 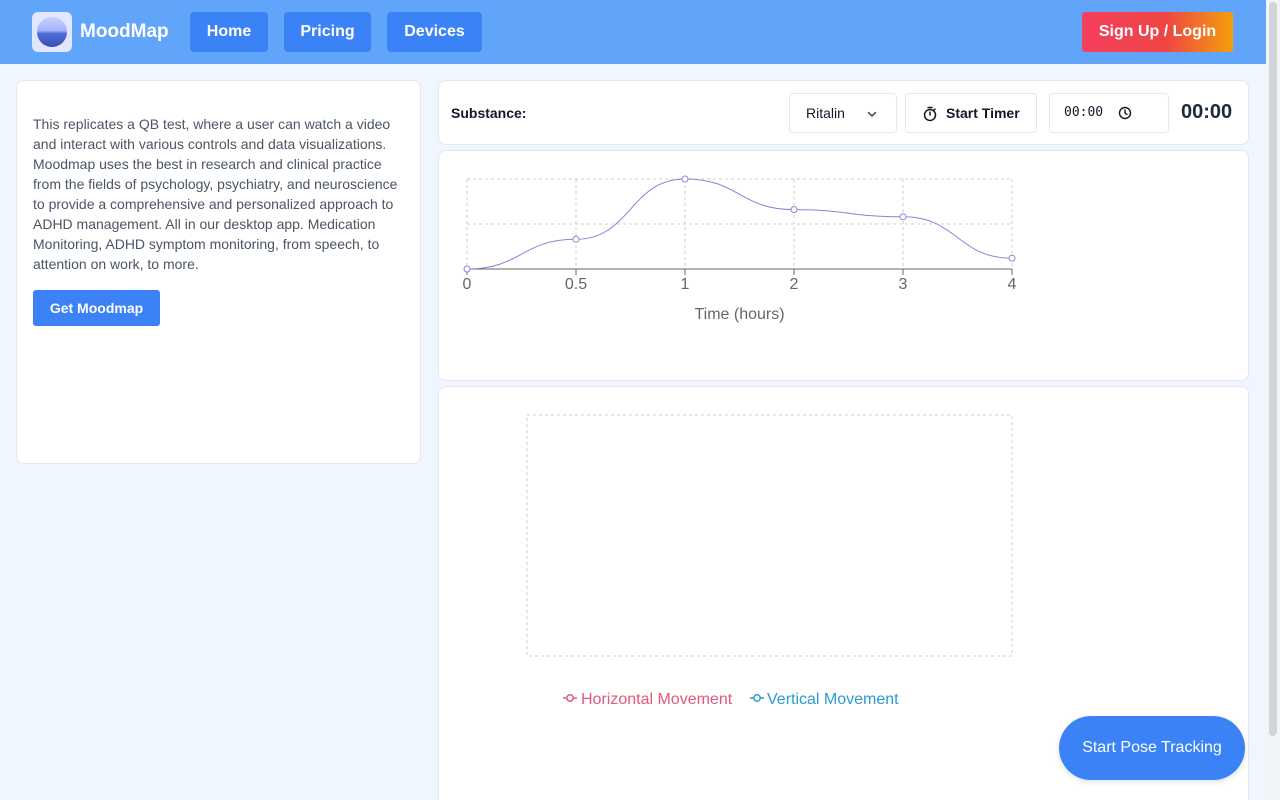 What do you see at coordinates (739, 314) in the screenshot?
I see `x-axis-label: Time (hours)` at bounding box center [739, 314].